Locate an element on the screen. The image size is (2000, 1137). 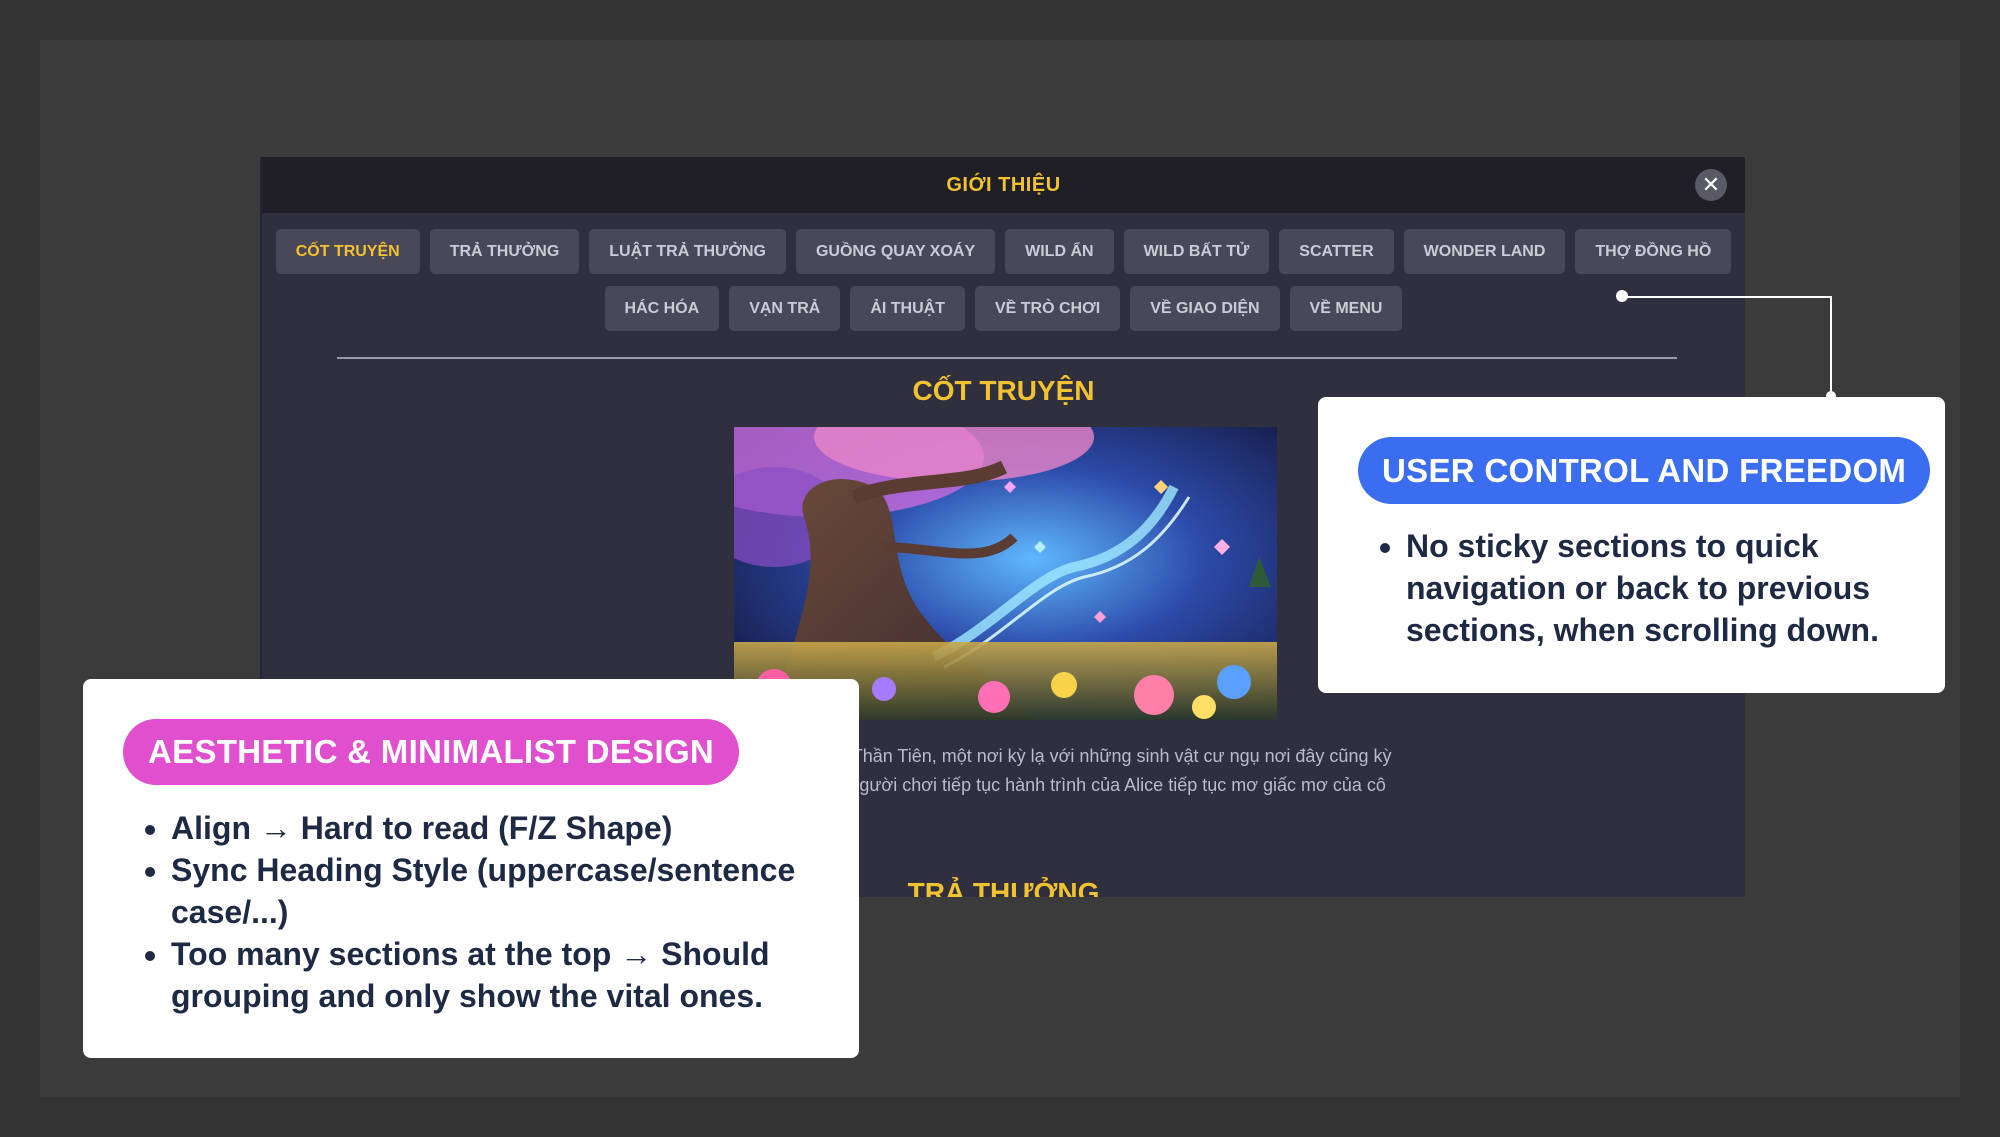
close-icon: ✕ is located at coordinates (1711, 185).